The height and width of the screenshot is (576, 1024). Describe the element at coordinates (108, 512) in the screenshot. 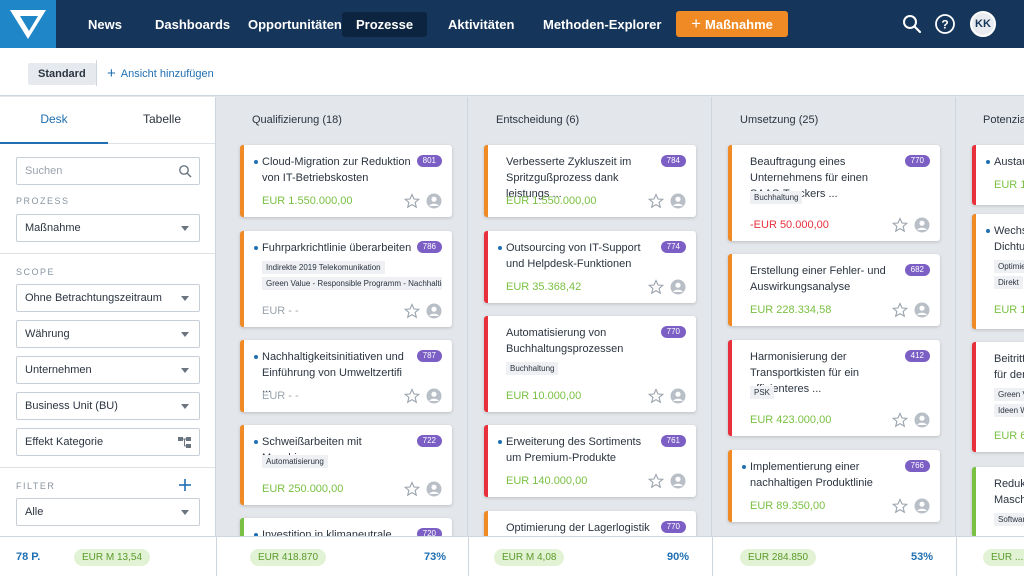

I see `filter-select: Alle` at that location.